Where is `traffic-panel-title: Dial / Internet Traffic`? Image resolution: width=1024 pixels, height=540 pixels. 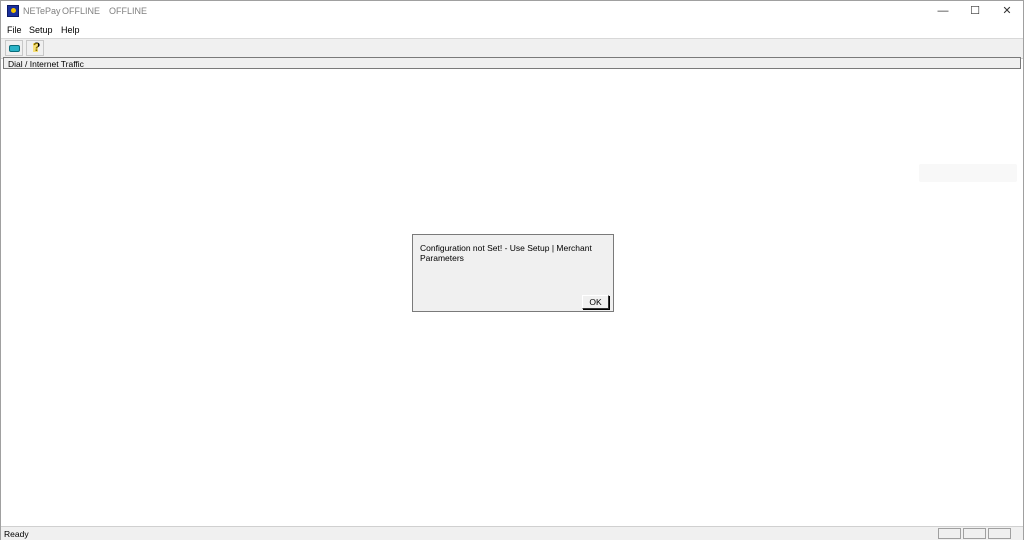
traffic-panel-title: Dial / Internet Traffic is located at coordinates (46, 64).